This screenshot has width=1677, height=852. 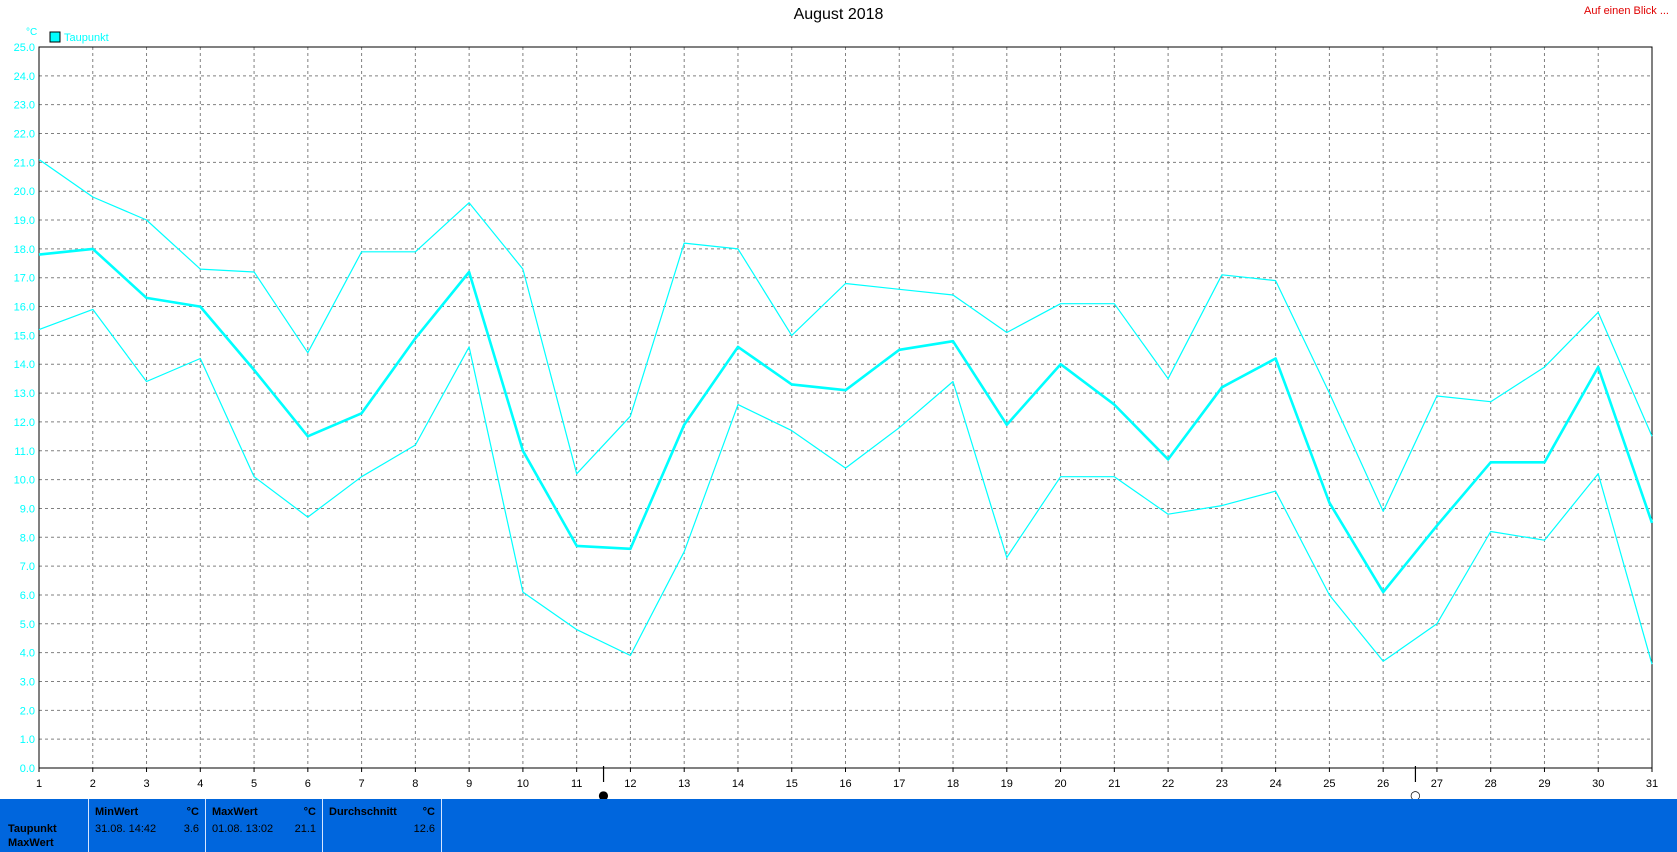 What do you see at coordinates (31, 843) in the screenshot?
I see `row-label-maxwert: MaxWert` at bounding box center [31, 843].